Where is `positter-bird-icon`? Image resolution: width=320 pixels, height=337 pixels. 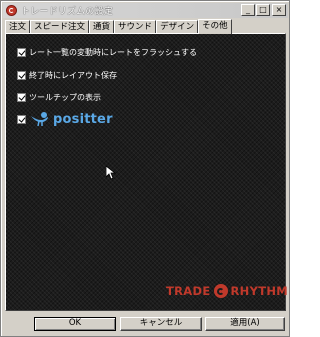
positter-bird-icon is located at coordinates (39, 119).